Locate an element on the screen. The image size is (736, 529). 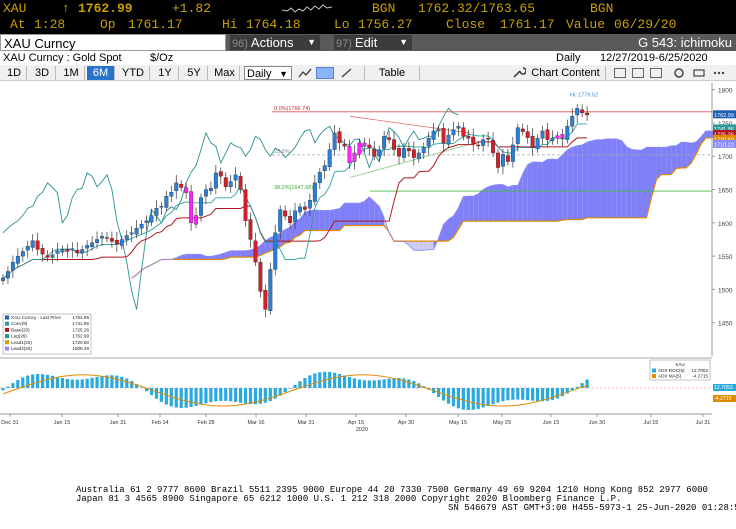
date-range: 12/27/2019-6/25/2020 is located at coordinates (654, 58).